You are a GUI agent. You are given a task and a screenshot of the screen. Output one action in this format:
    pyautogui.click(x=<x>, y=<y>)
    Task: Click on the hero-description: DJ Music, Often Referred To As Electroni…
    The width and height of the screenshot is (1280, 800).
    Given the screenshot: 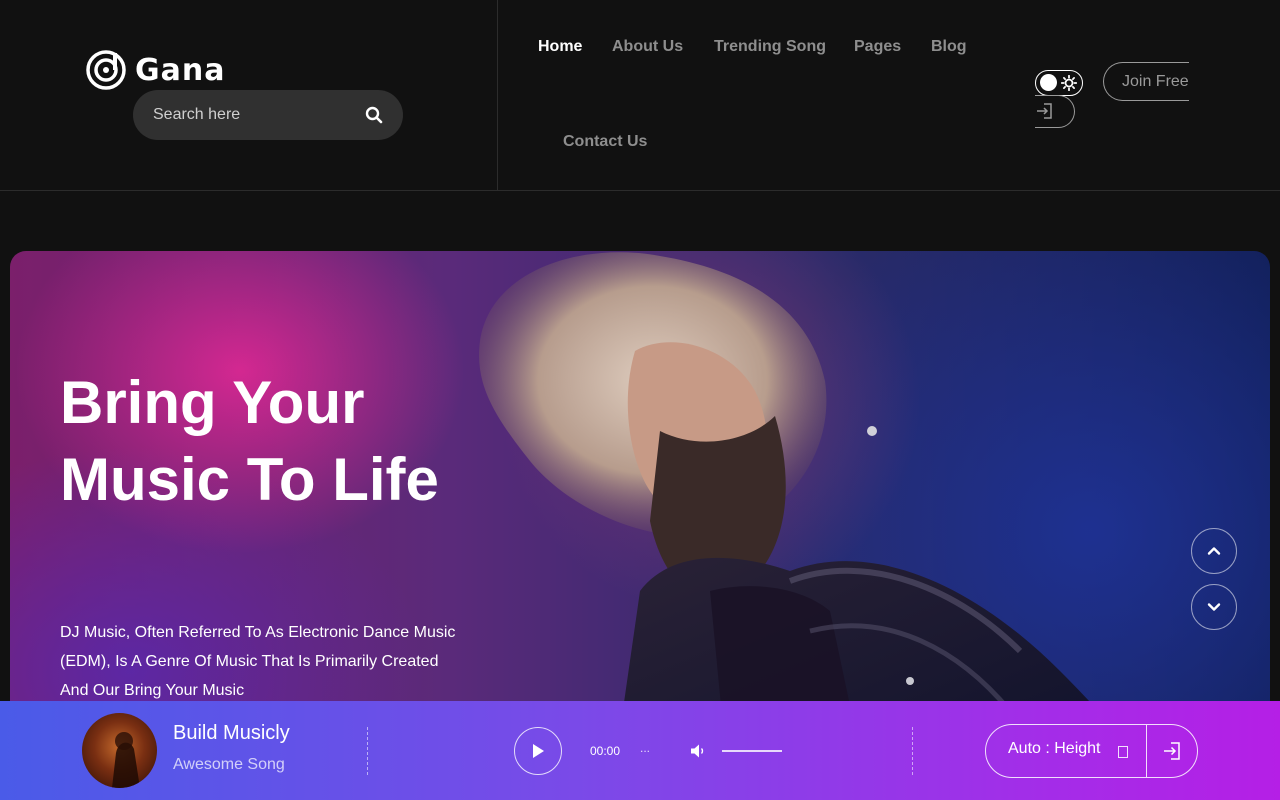 What is the action you would take?
    pyautogui.click(x=258, y=661)
    